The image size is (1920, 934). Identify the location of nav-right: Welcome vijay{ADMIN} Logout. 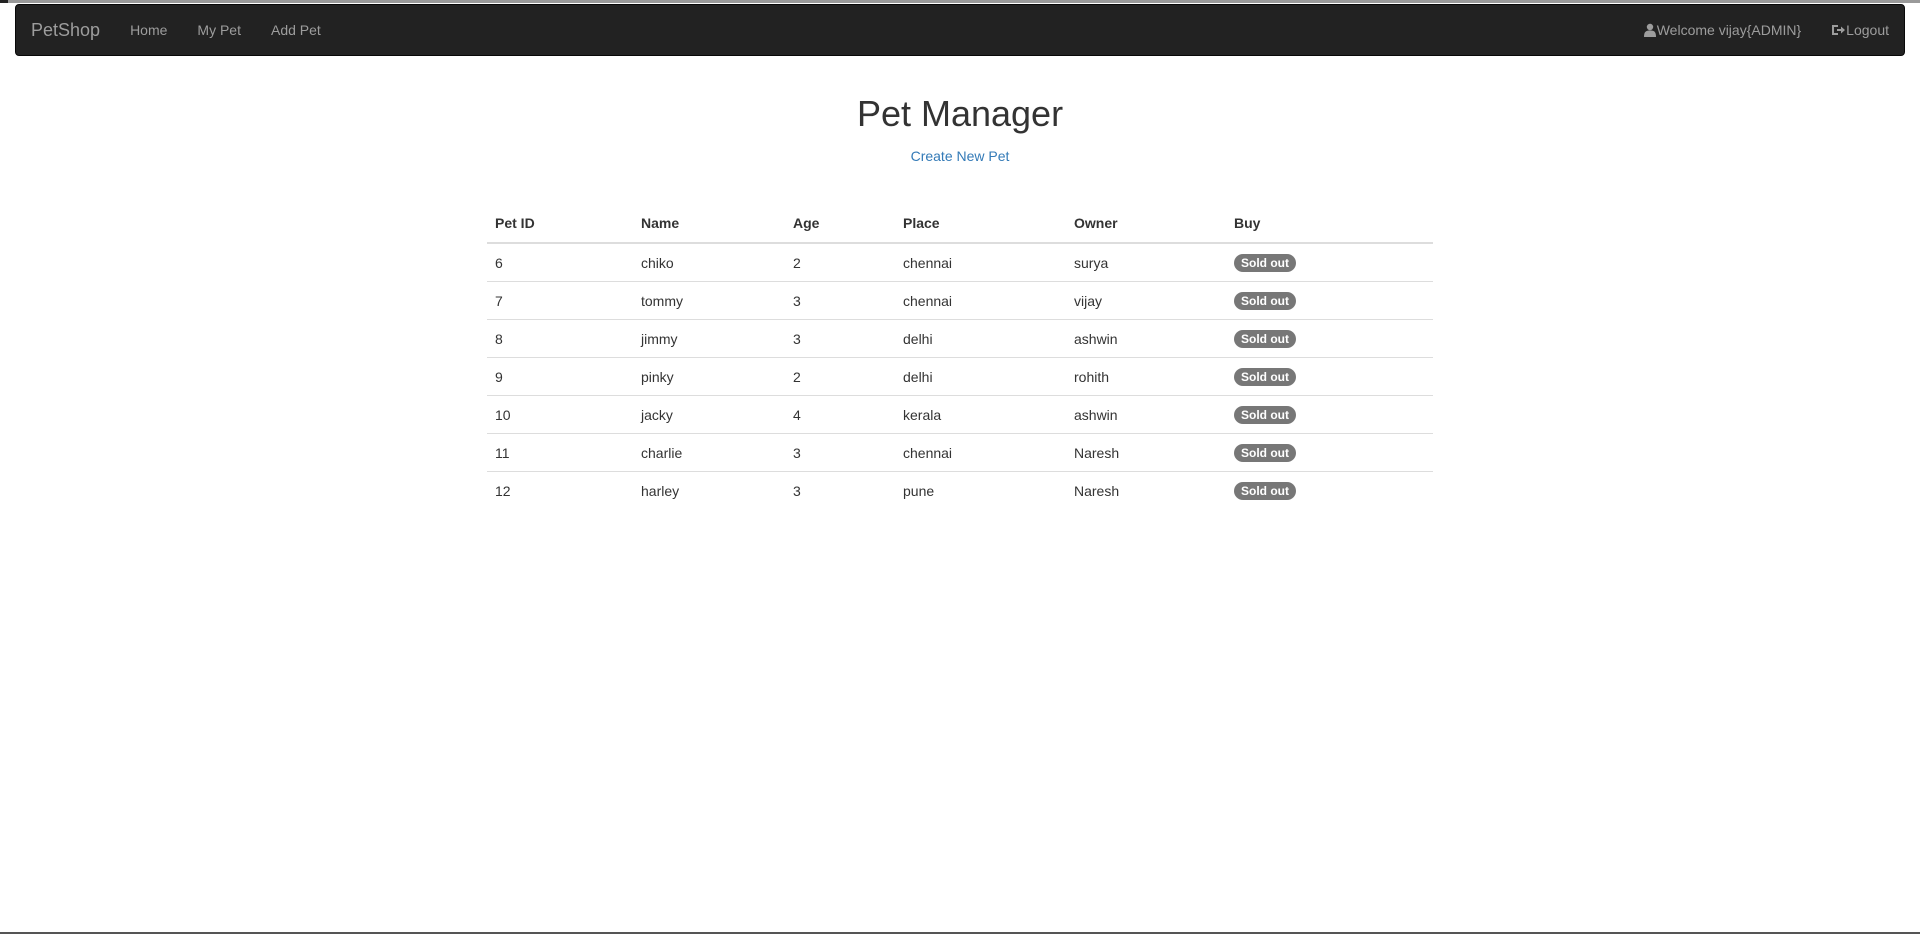
(1766, 30).